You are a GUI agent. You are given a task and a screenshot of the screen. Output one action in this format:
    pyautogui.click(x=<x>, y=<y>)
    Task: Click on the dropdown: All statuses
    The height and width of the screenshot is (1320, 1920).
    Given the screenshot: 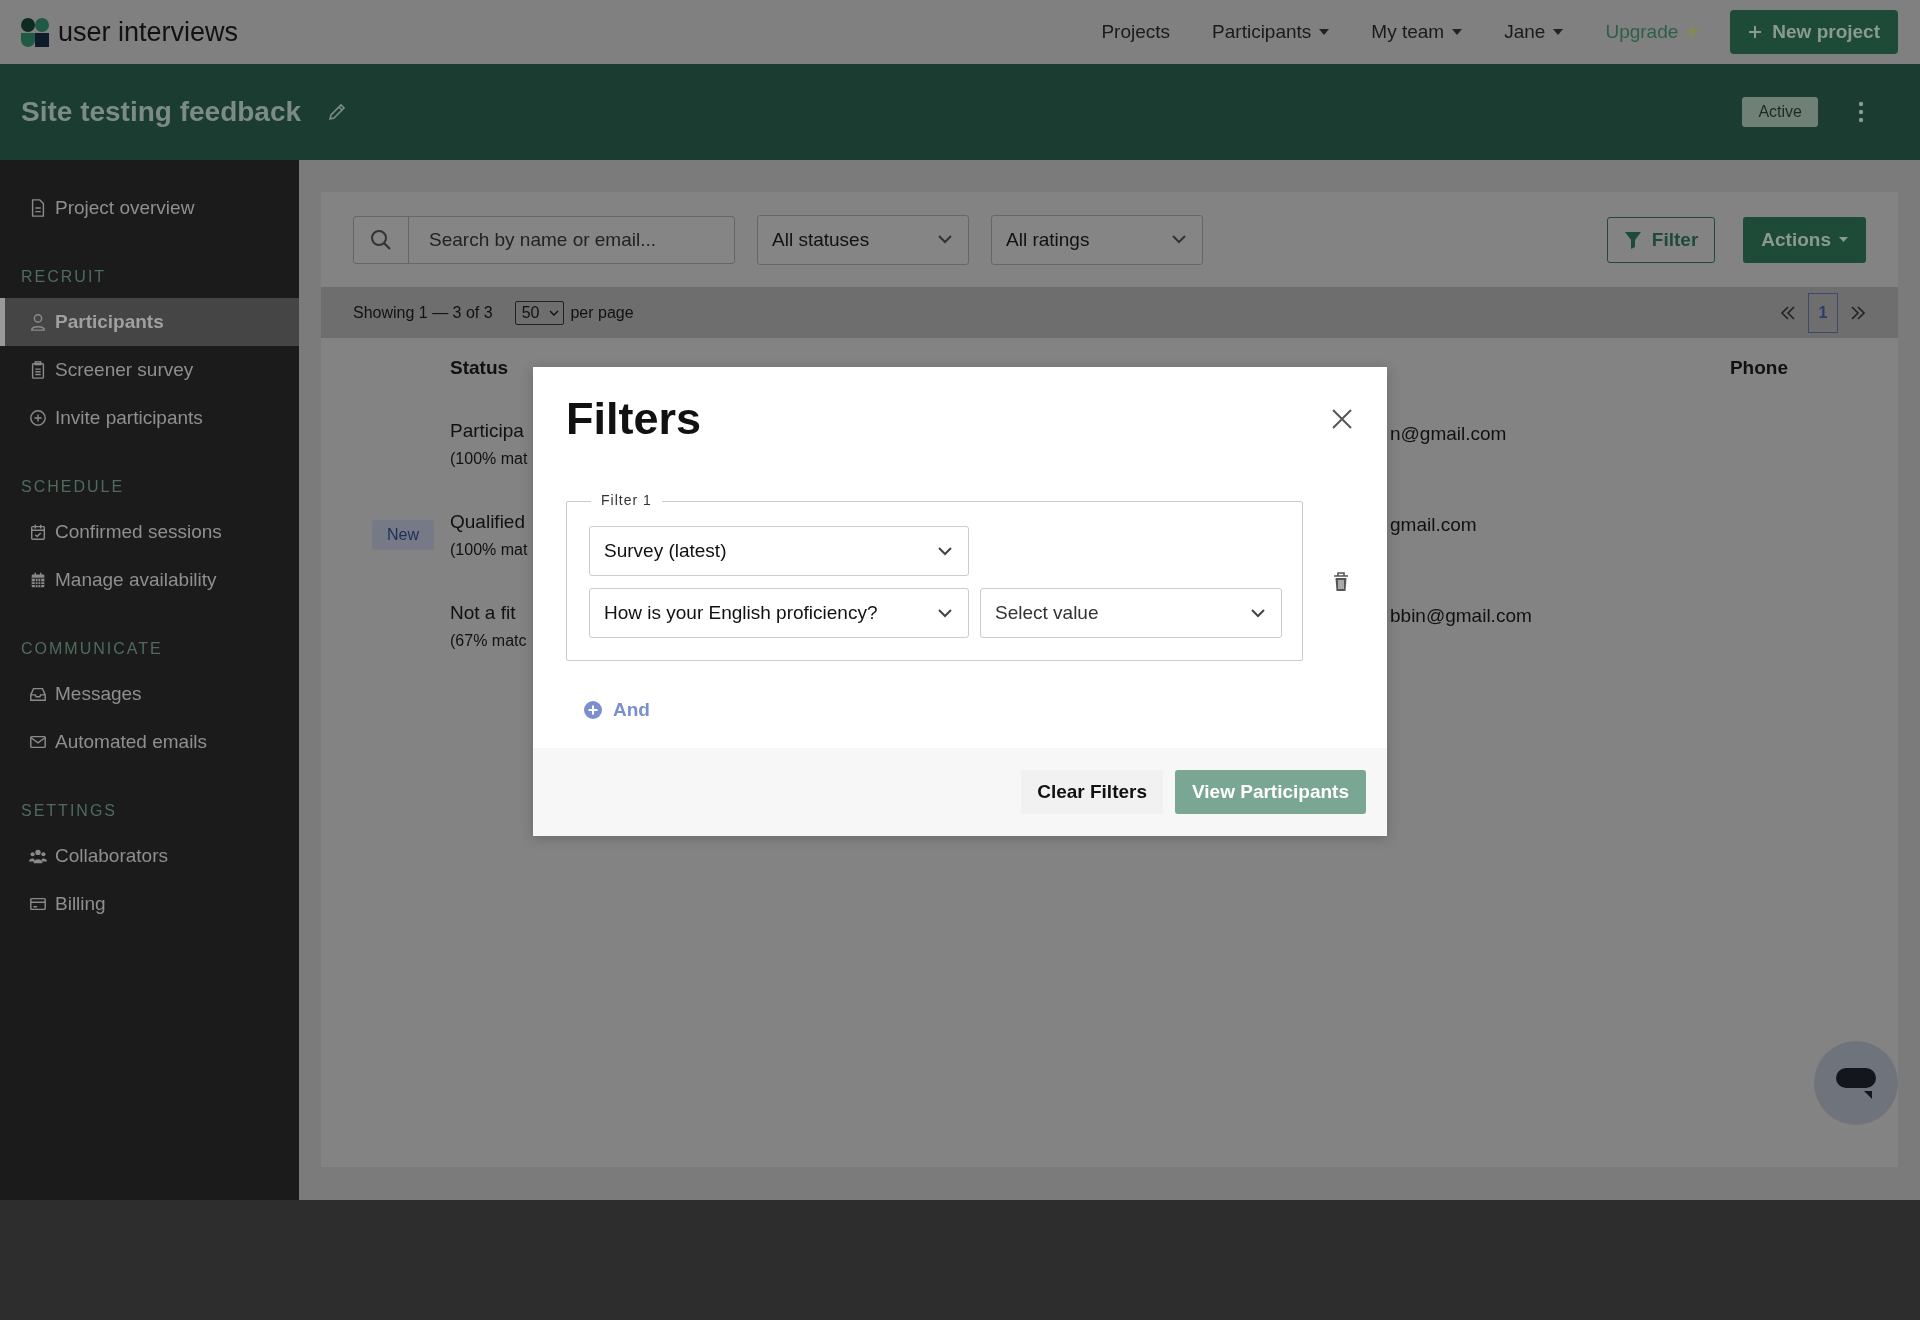 What is the action you would take?
    pyautogui.click(x=863, y=239)
    